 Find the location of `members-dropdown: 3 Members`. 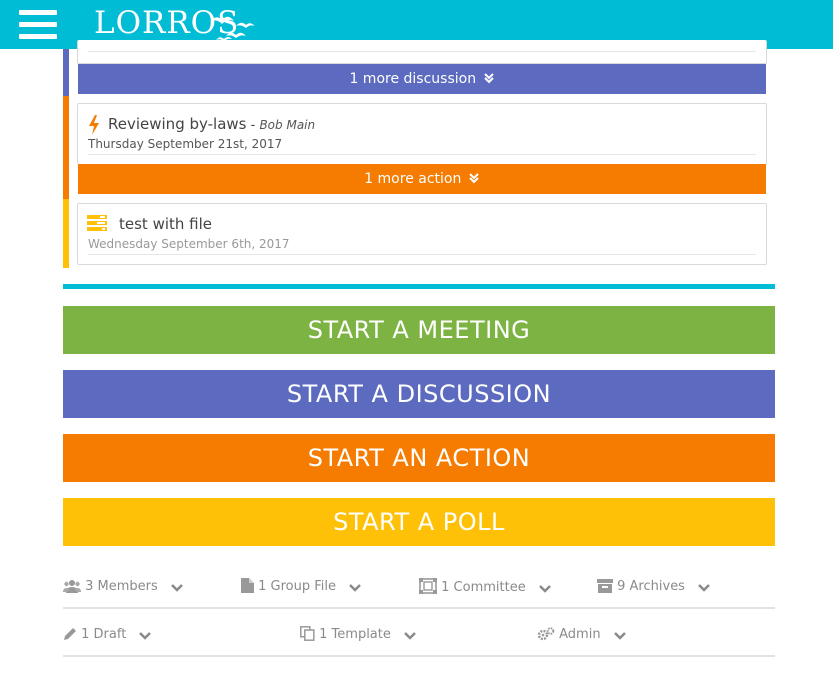

members-dropdown: 3 Members is located at coordinates (123, 587).